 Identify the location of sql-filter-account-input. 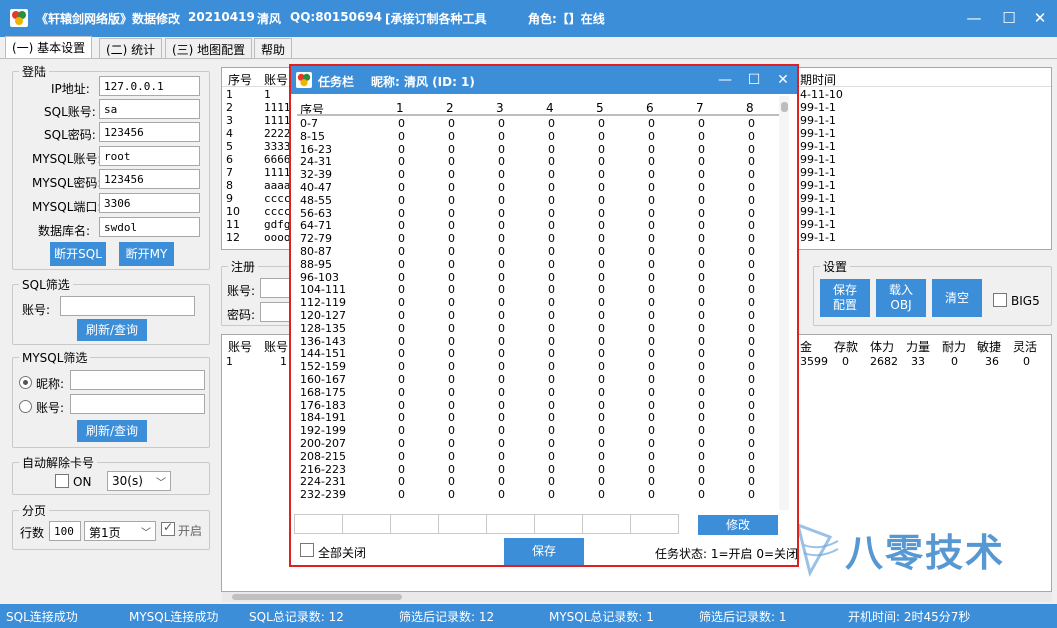
(127, 306).